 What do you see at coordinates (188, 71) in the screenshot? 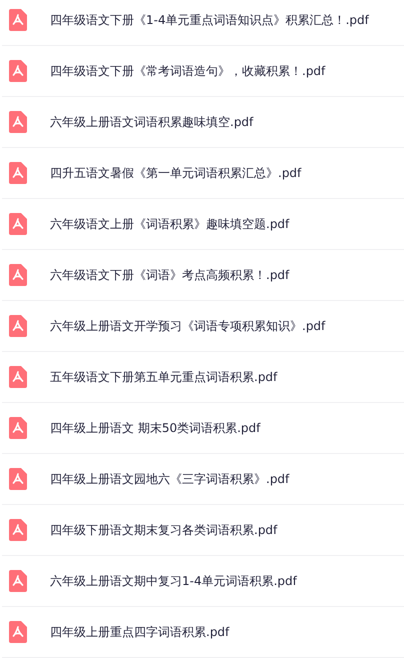
I see `file-name: 四年级语文下册《常考词语造句》，收藏积累！.pdf` at bounding box center [188, 71].